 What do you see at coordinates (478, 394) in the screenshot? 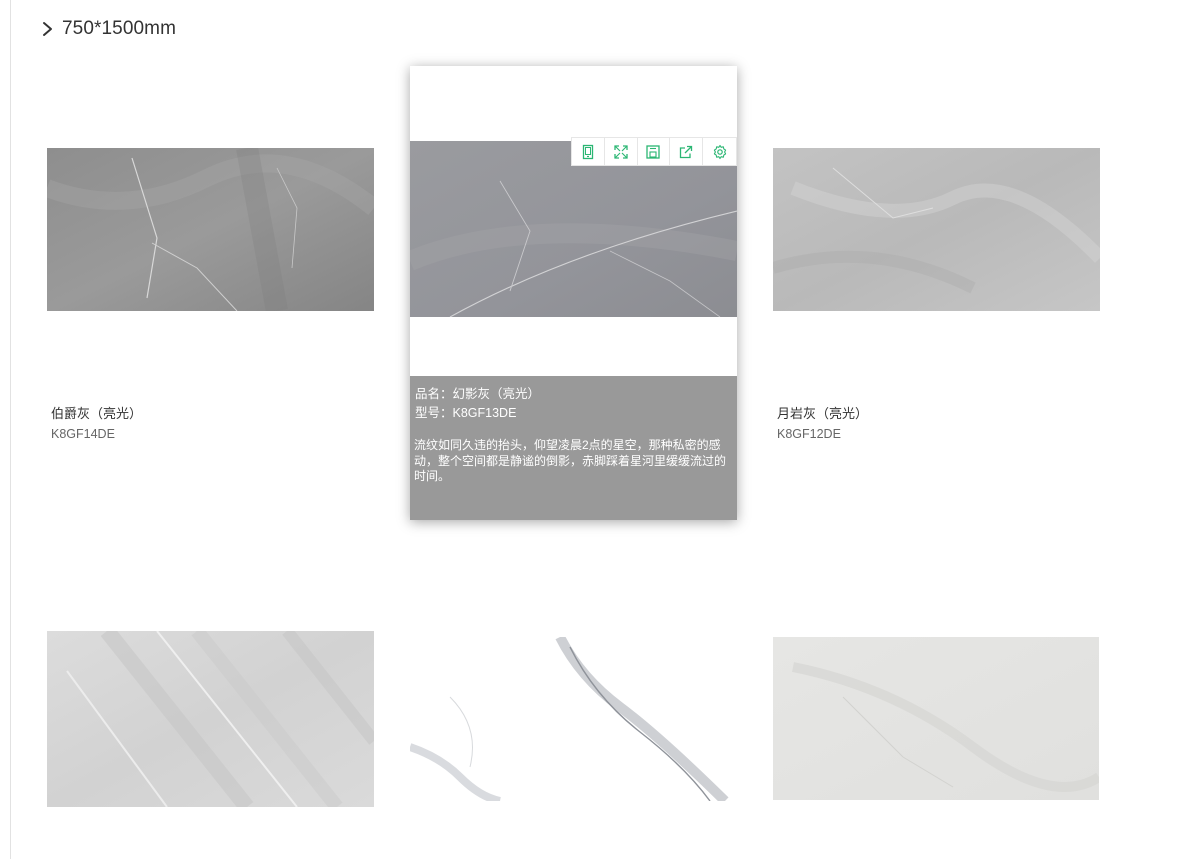
I see `product-name-line: 品名：幻影灰（亮光）` at bounding box center [478, 394].